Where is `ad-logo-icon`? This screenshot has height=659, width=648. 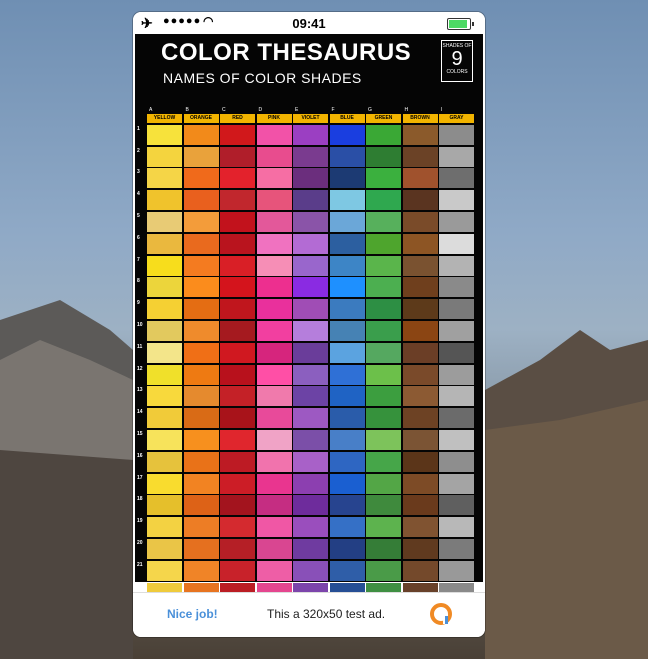 ad-logo-icon is located at coordinates (441, 614).